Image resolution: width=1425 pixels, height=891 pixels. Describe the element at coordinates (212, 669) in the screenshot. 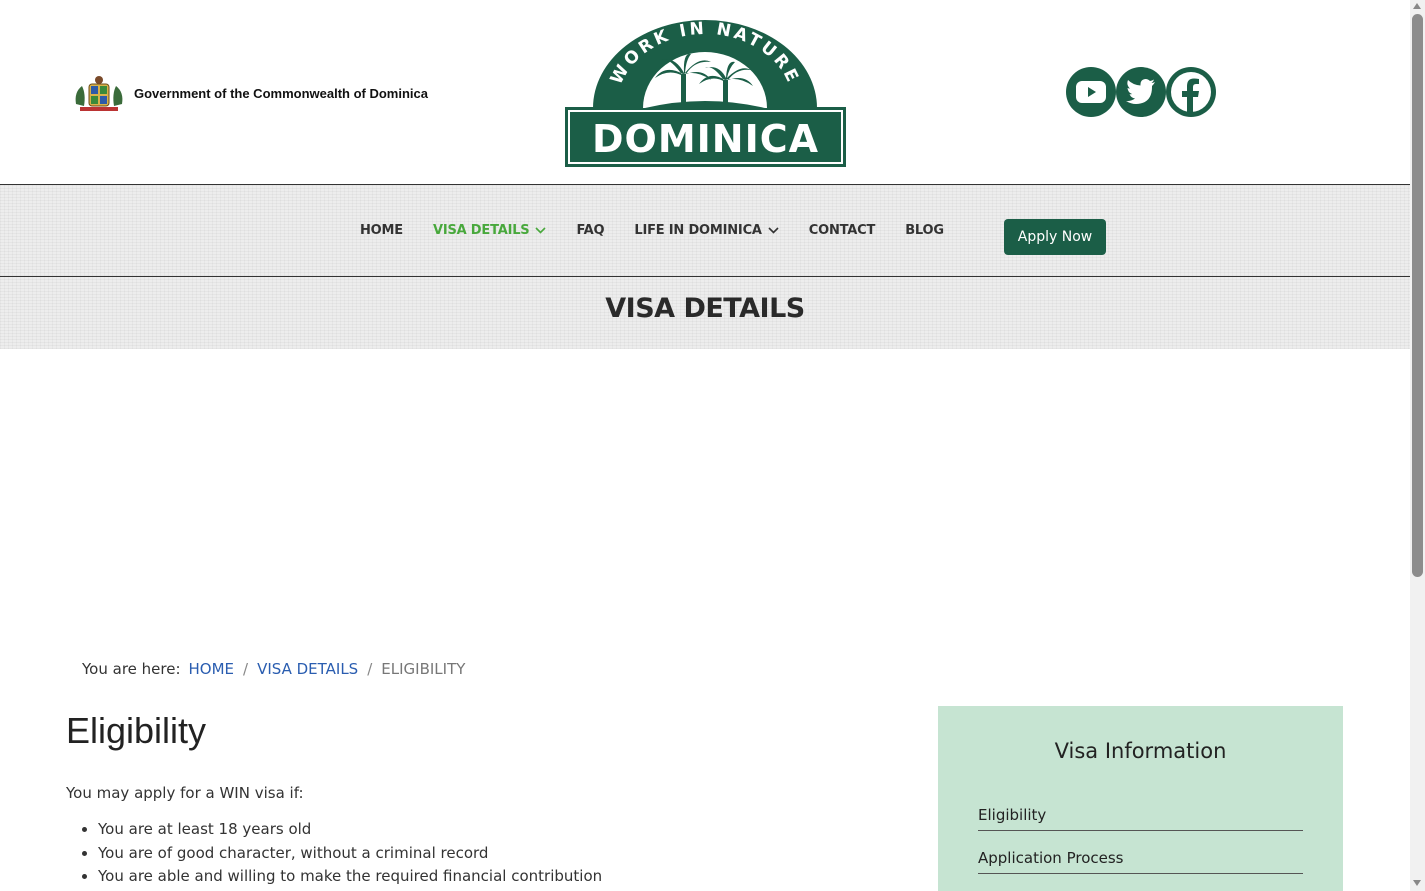

I see `breadcrumb-home-link: HOME` at that location.